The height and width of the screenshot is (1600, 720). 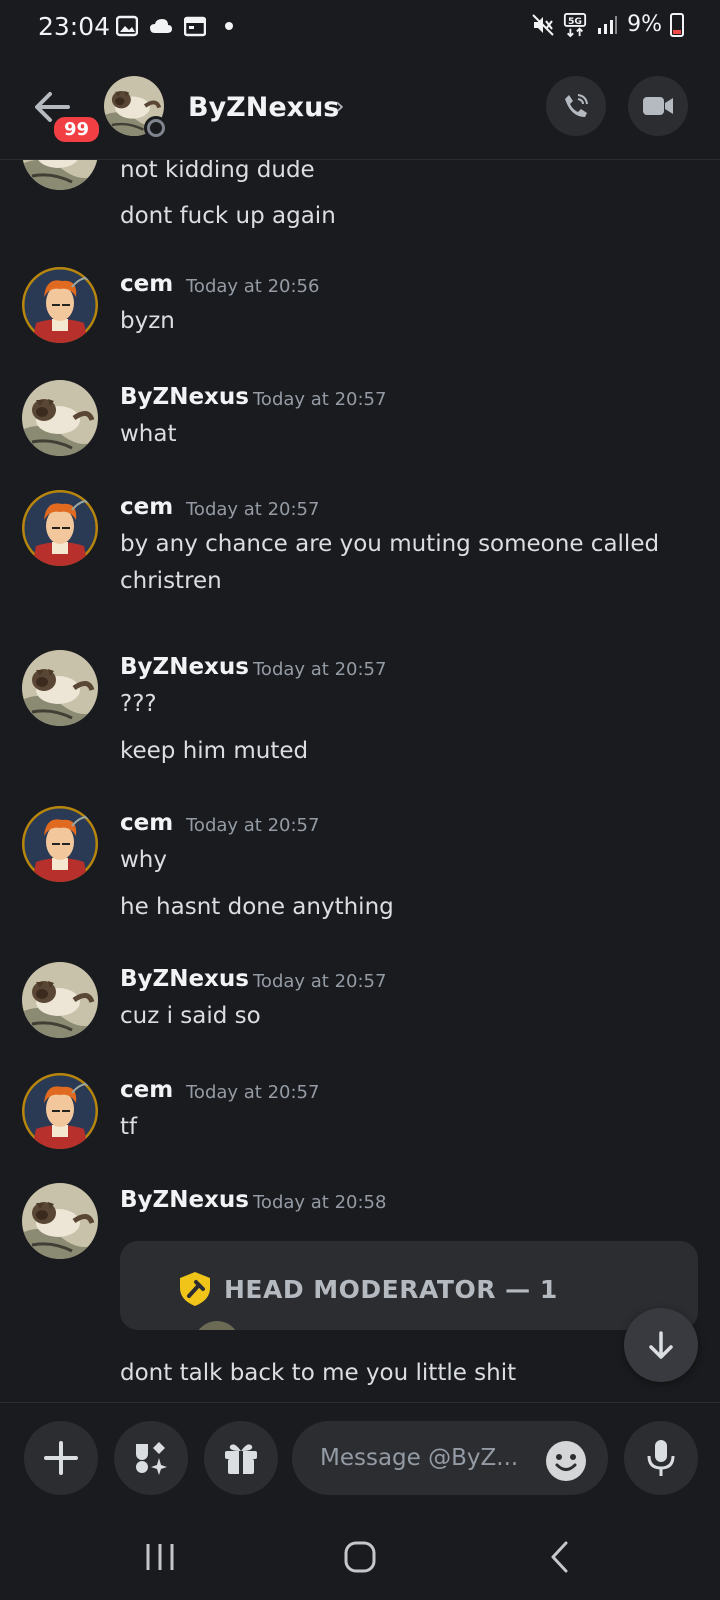 I want to click on message-text: why, so click(x=143, y=860).